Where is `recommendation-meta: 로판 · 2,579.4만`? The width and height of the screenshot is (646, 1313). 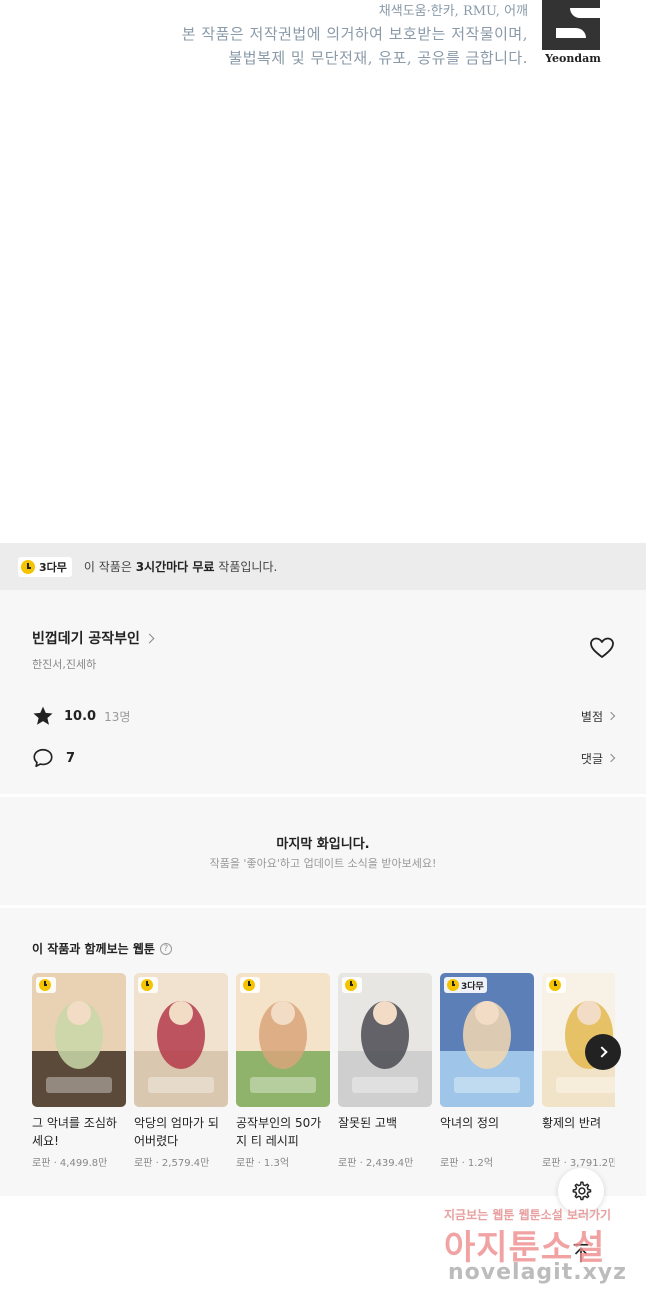 recommendation-meta: 로판 · 2,579.4만 is located at coordinates (172, 1163).